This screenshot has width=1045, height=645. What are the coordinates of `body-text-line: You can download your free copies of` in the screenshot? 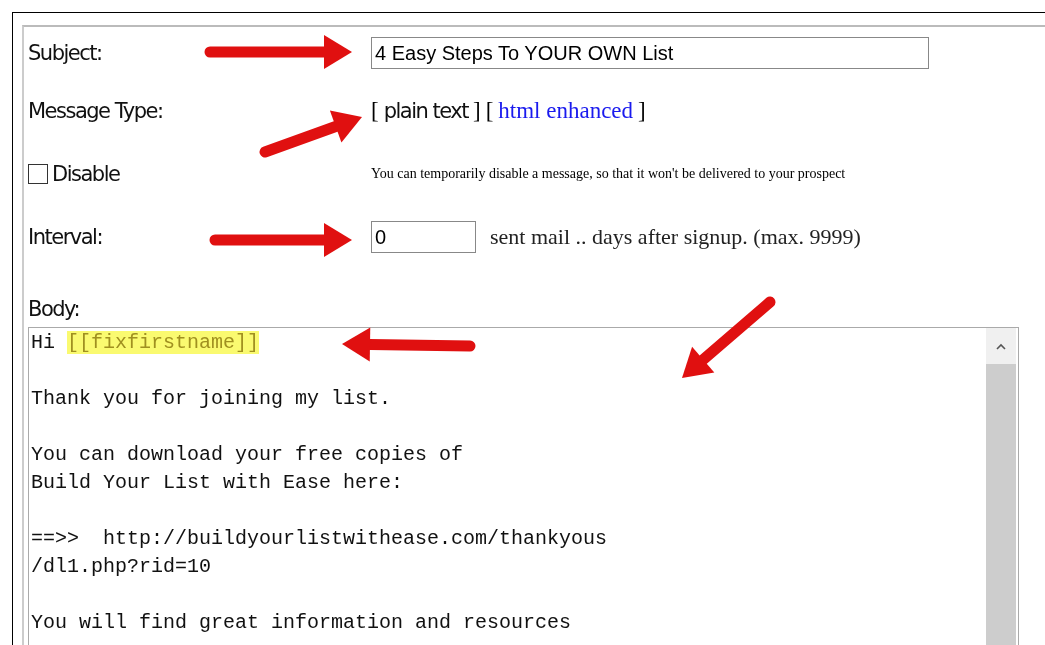 It's located at (247, 454).